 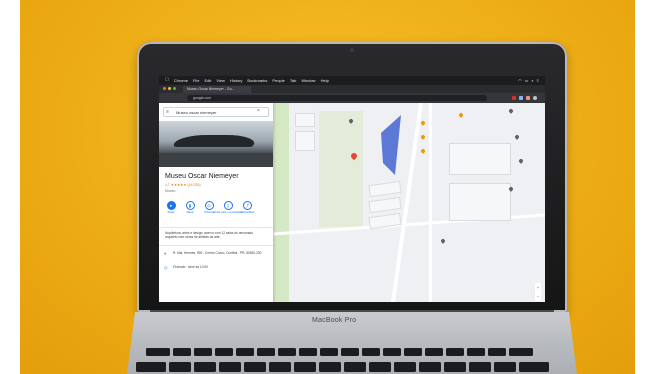 I want to click on phone-icon: ▯, so click(x=228, y=205).